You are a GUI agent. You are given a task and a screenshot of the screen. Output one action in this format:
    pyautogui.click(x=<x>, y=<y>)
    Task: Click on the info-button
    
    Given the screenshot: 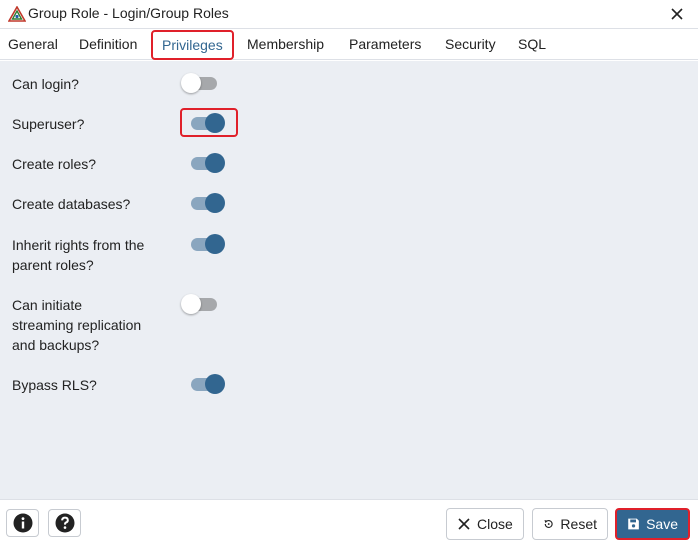 What is the action you would take?
    pyautogui.click(x=22, y=523)
    